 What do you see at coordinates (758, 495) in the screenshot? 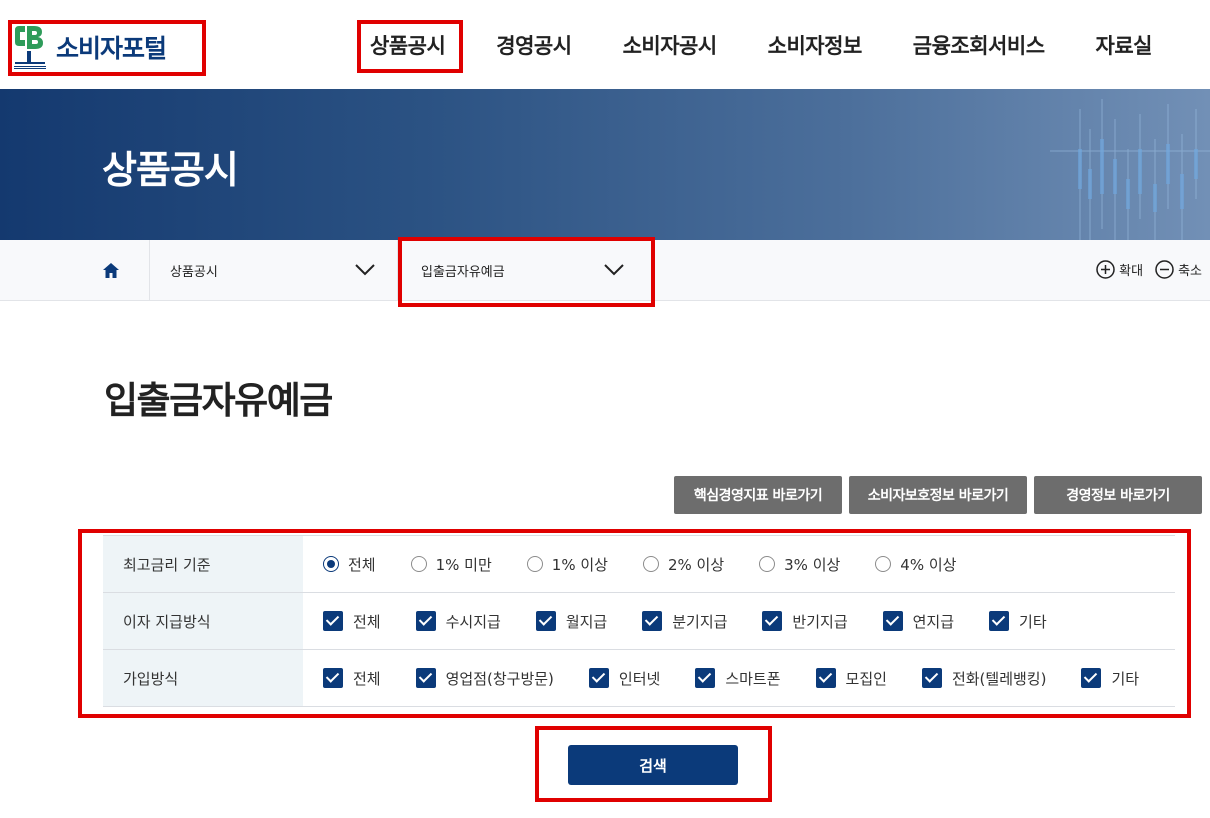
I see `key-management-indicators-button: 핵심경영지표 바로가기` at bounding box center [758, 495].